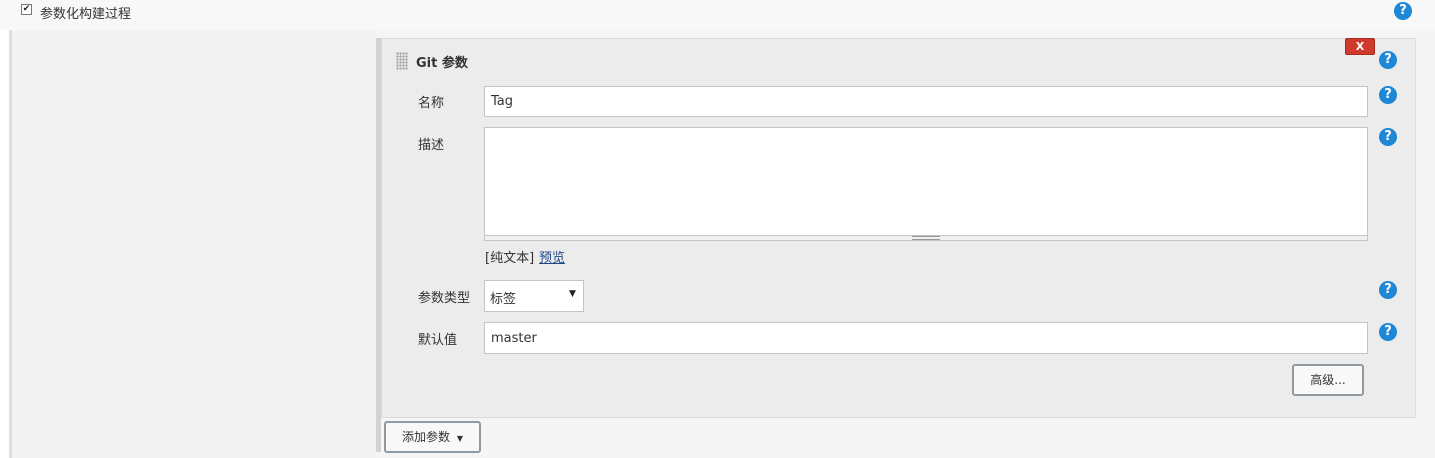  Describe the element at coordinates (926, 238) in the screenshot. I see `resize-grip-icon` at that location.